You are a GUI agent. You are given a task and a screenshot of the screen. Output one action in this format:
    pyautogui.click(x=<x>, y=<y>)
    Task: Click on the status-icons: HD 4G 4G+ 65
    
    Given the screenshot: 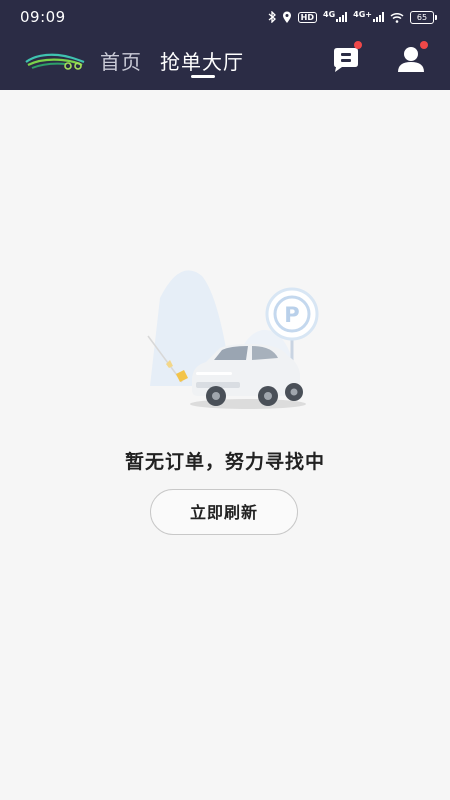 What is the action you would take?
    pyautogui.click(x=352, y=17)
    